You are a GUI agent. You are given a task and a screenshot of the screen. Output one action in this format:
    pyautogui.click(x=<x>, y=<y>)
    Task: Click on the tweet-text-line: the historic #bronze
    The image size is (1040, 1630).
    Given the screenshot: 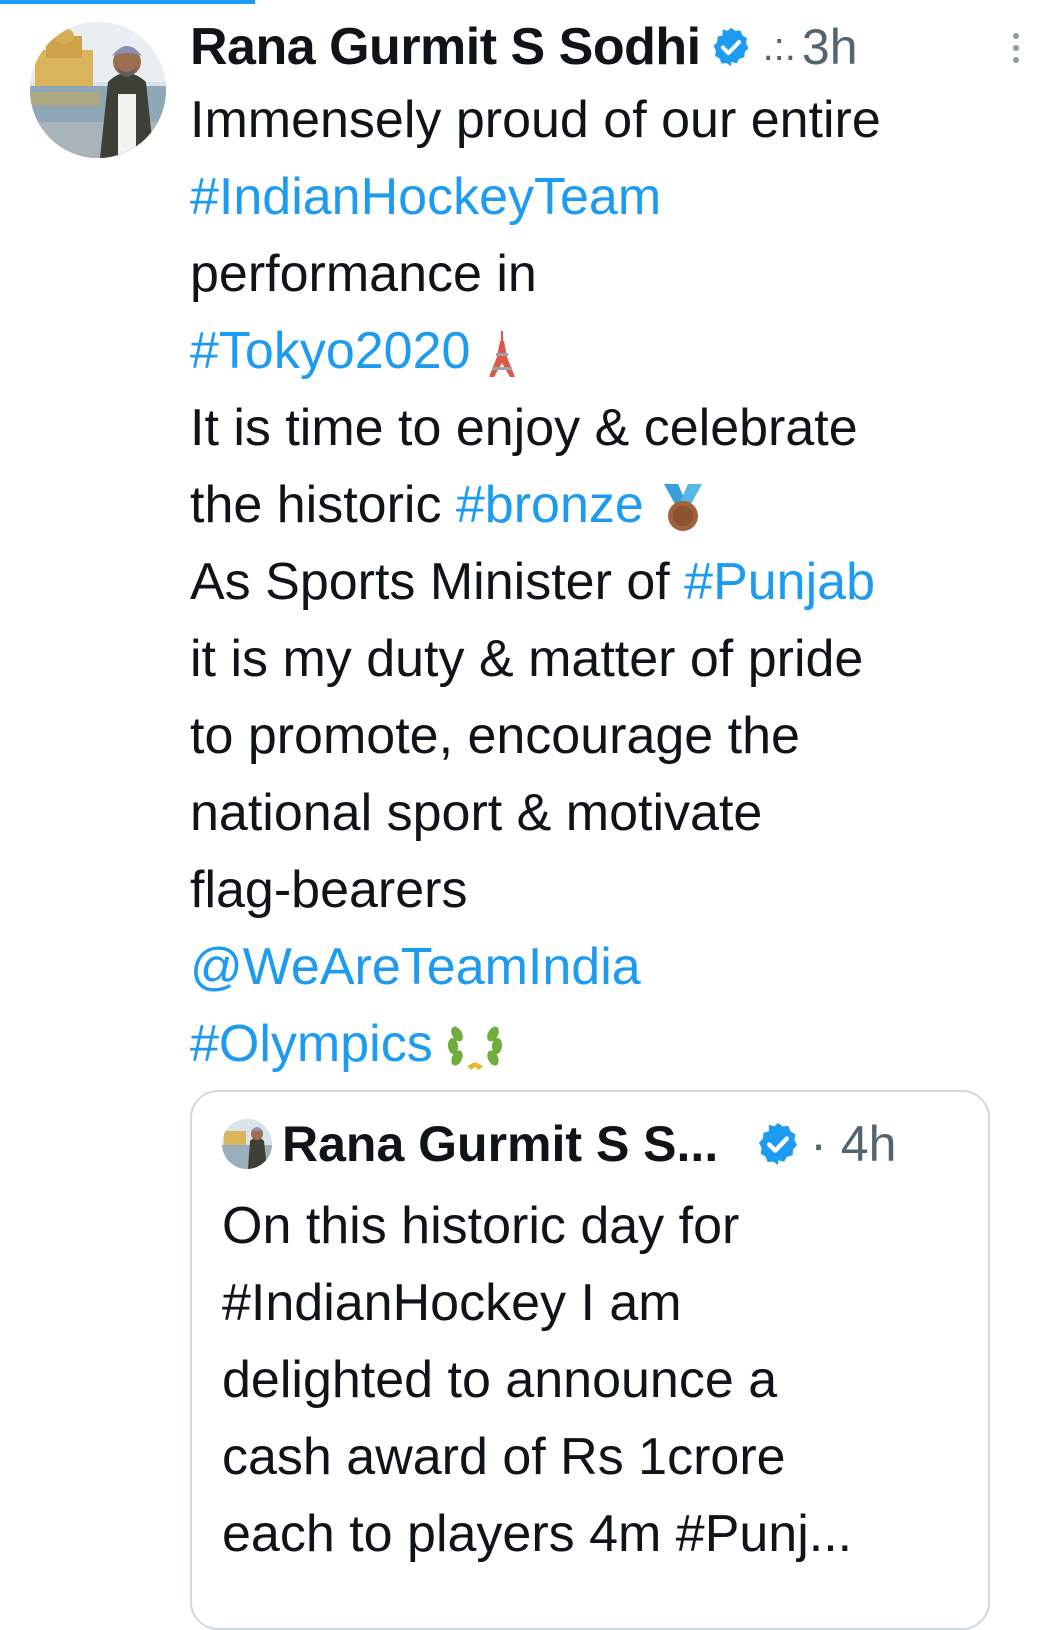 What is the action you would take?
    pyautogui.click(x=600, y=505)
    